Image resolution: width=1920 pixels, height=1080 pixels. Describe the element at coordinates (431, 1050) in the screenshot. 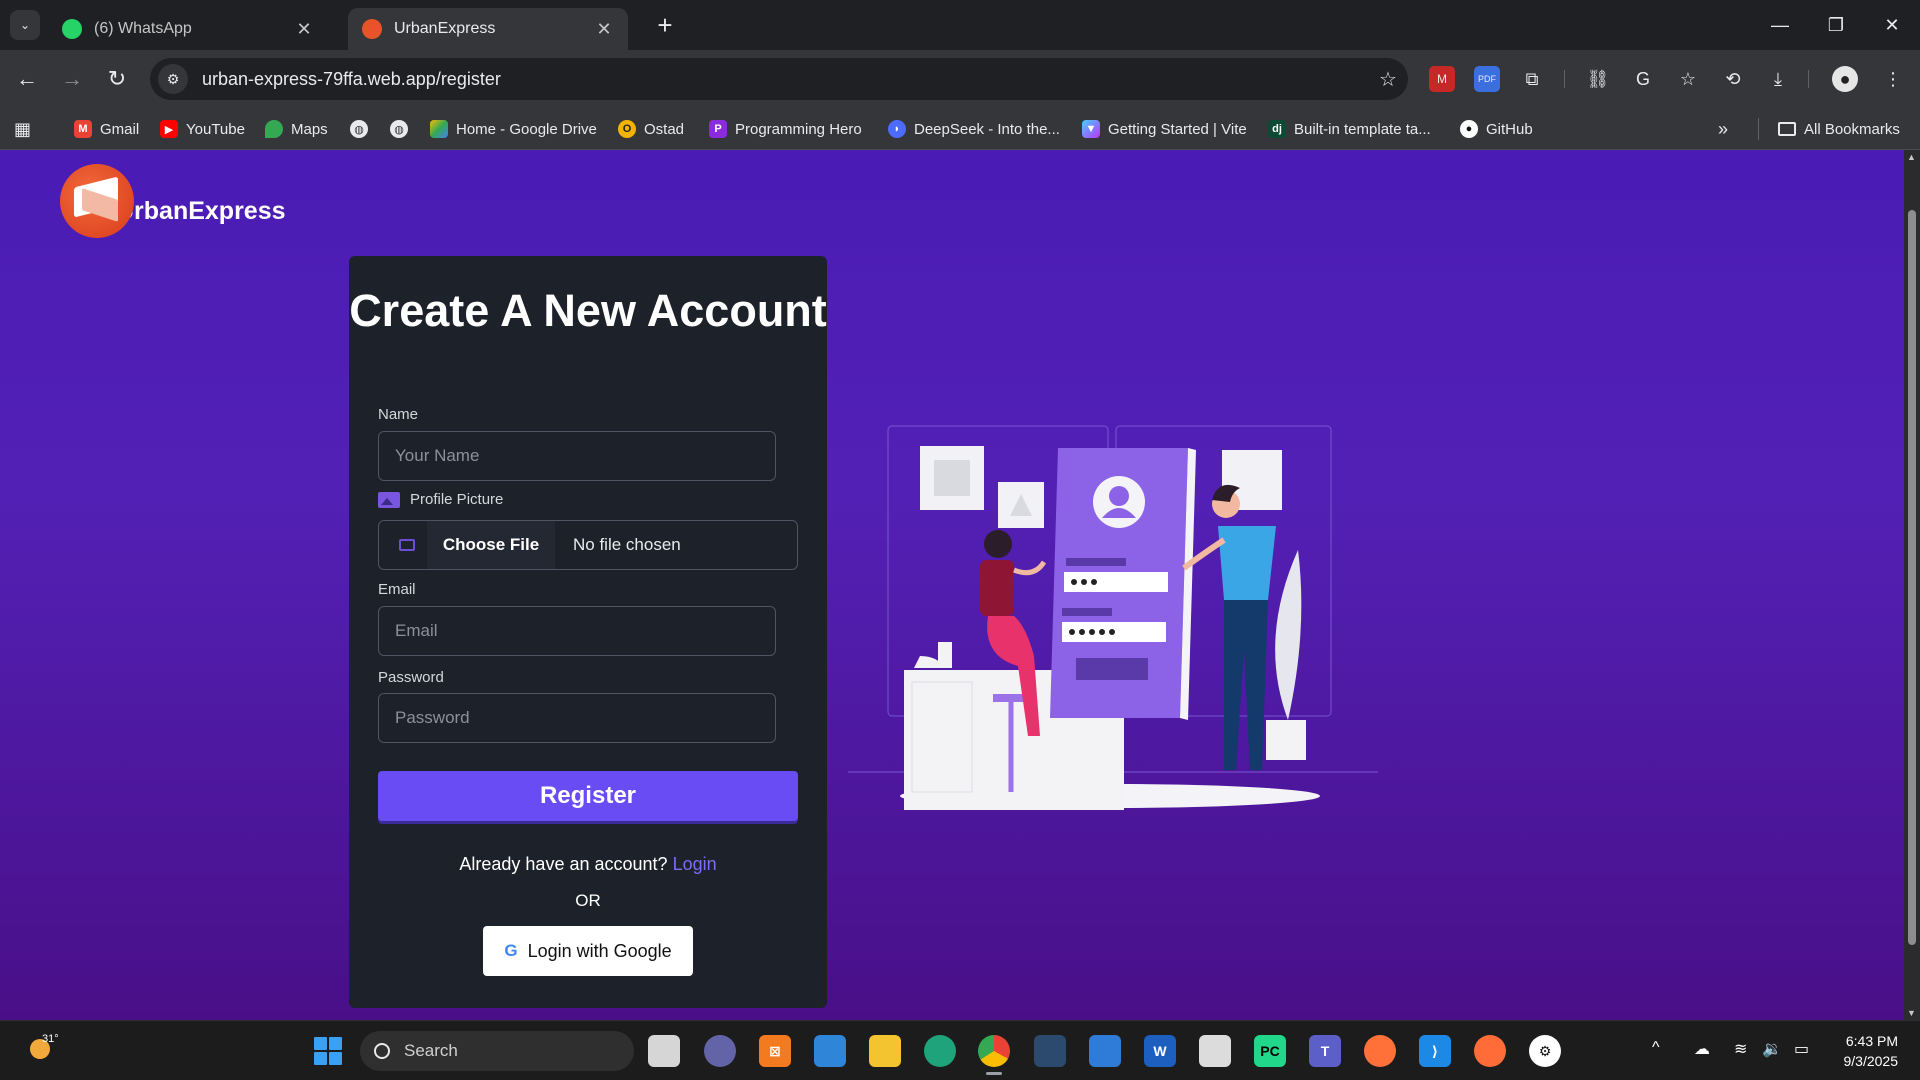

I see `taskbar-search-label: Search` at that location.